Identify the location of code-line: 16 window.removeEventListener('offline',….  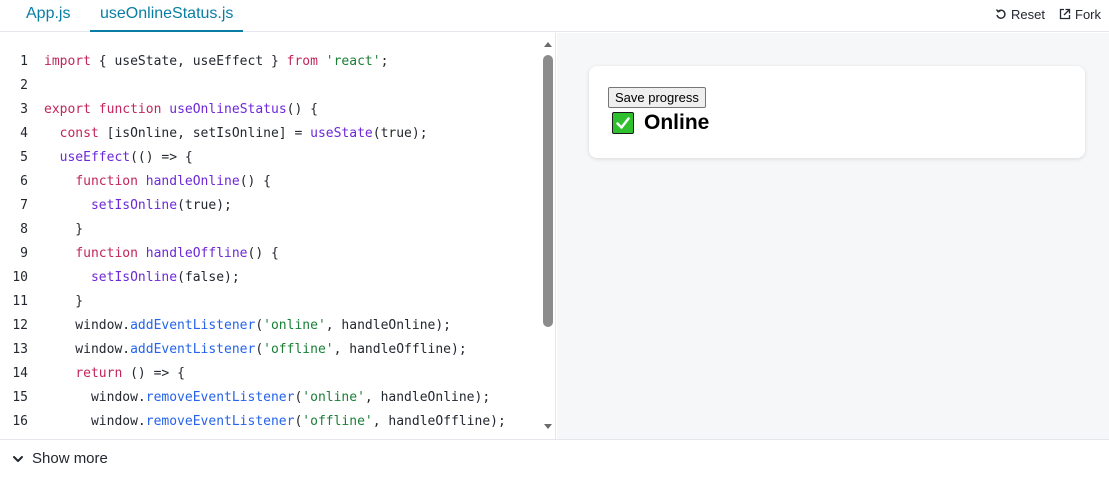
(253, 422).